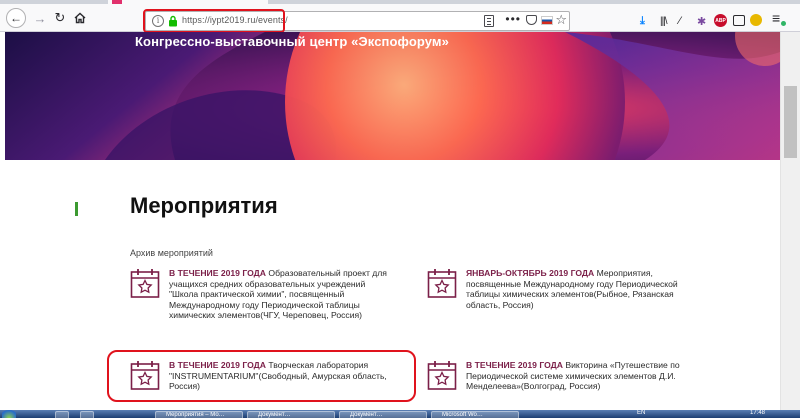 This screenshot has height=419, width=800. Describe the element at coordinates (62, 414) in the screenshot. I see `taskbar-item-explorer` at that location.